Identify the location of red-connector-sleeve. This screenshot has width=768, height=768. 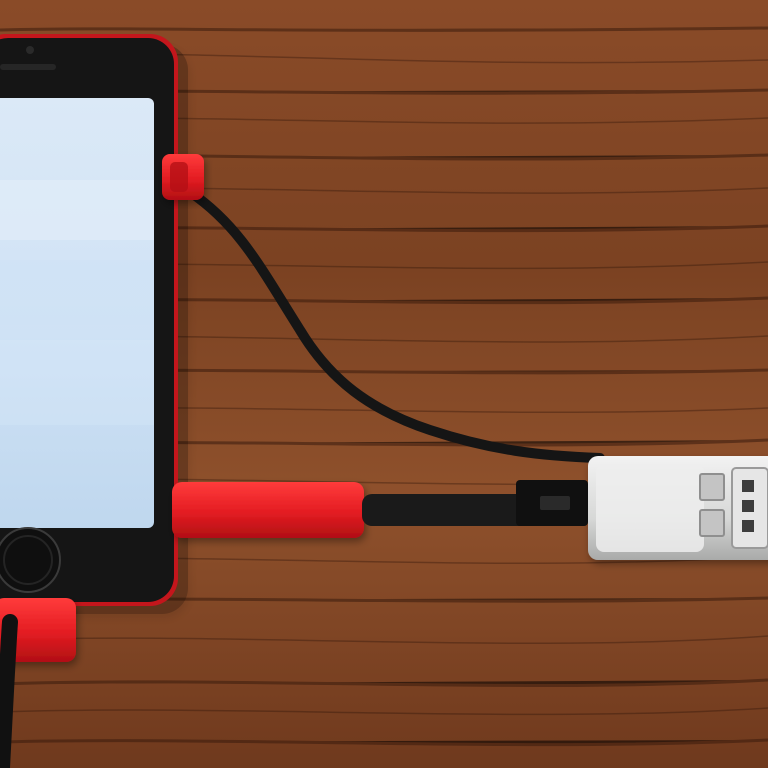
(268, 510).